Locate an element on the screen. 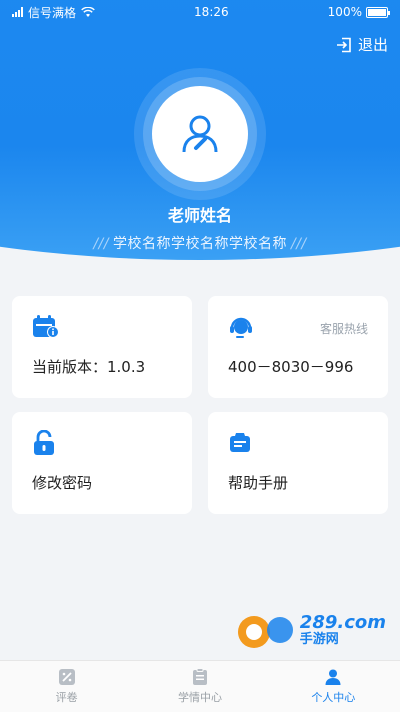 This screenshot has width=400, height=712. carrier-name: 信号满格 is located at coordinates (52, 12).